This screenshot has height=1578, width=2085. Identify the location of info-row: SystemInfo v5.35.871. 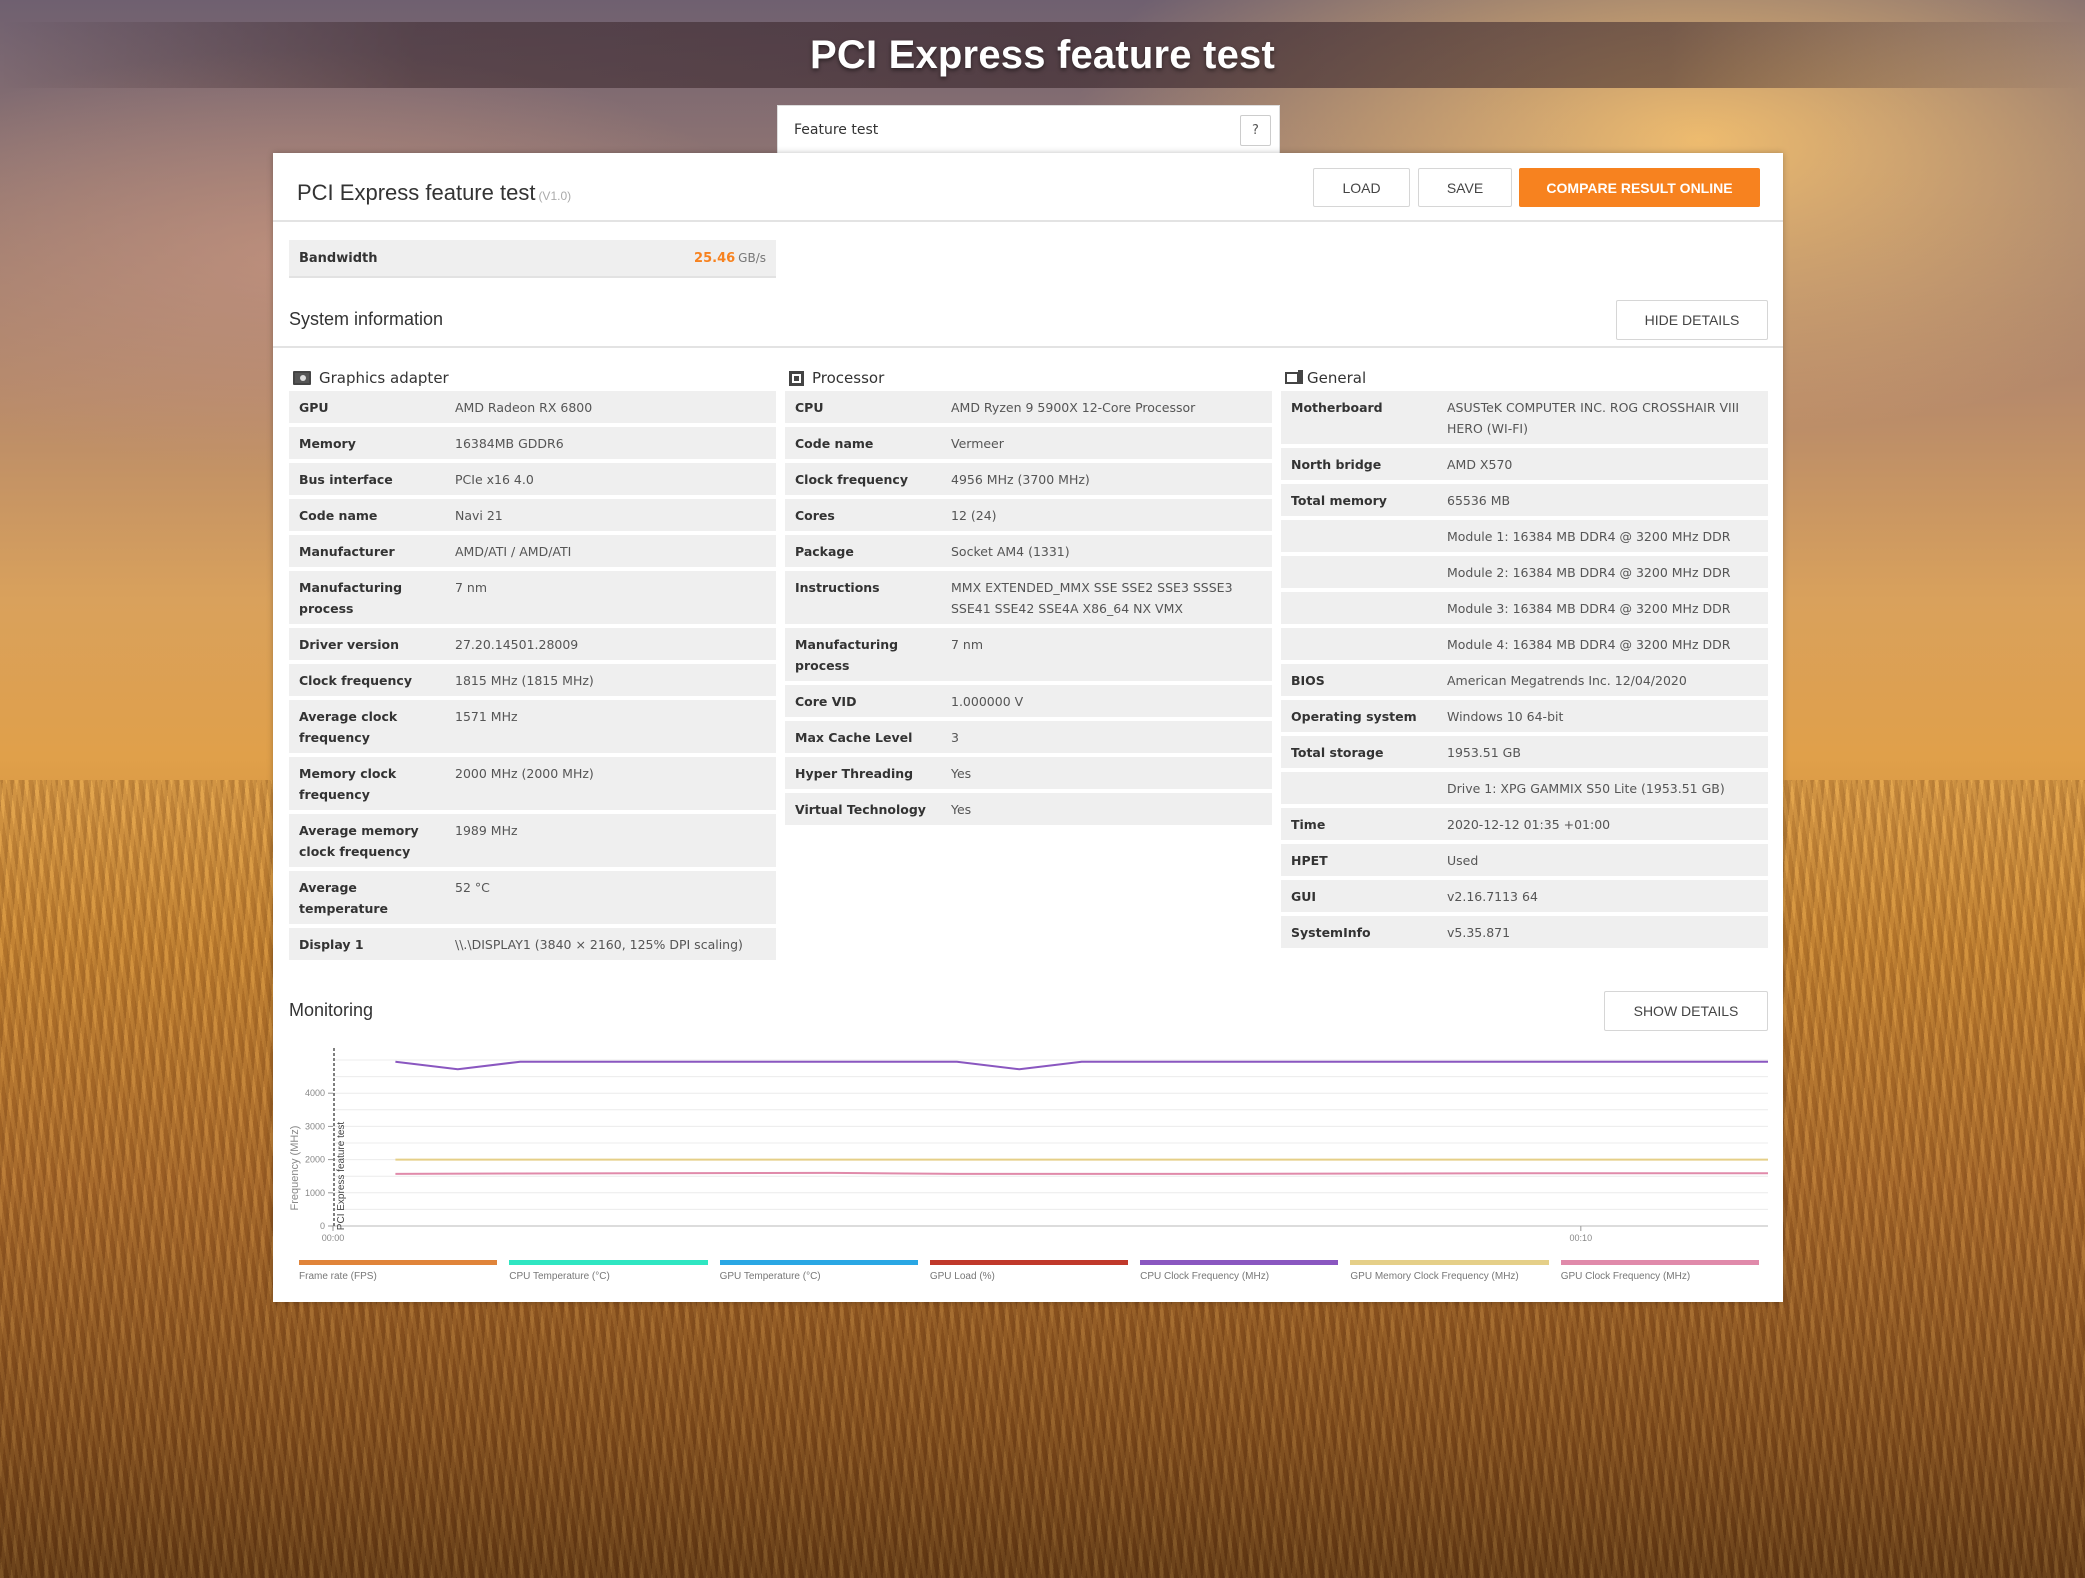
(1524, 932).